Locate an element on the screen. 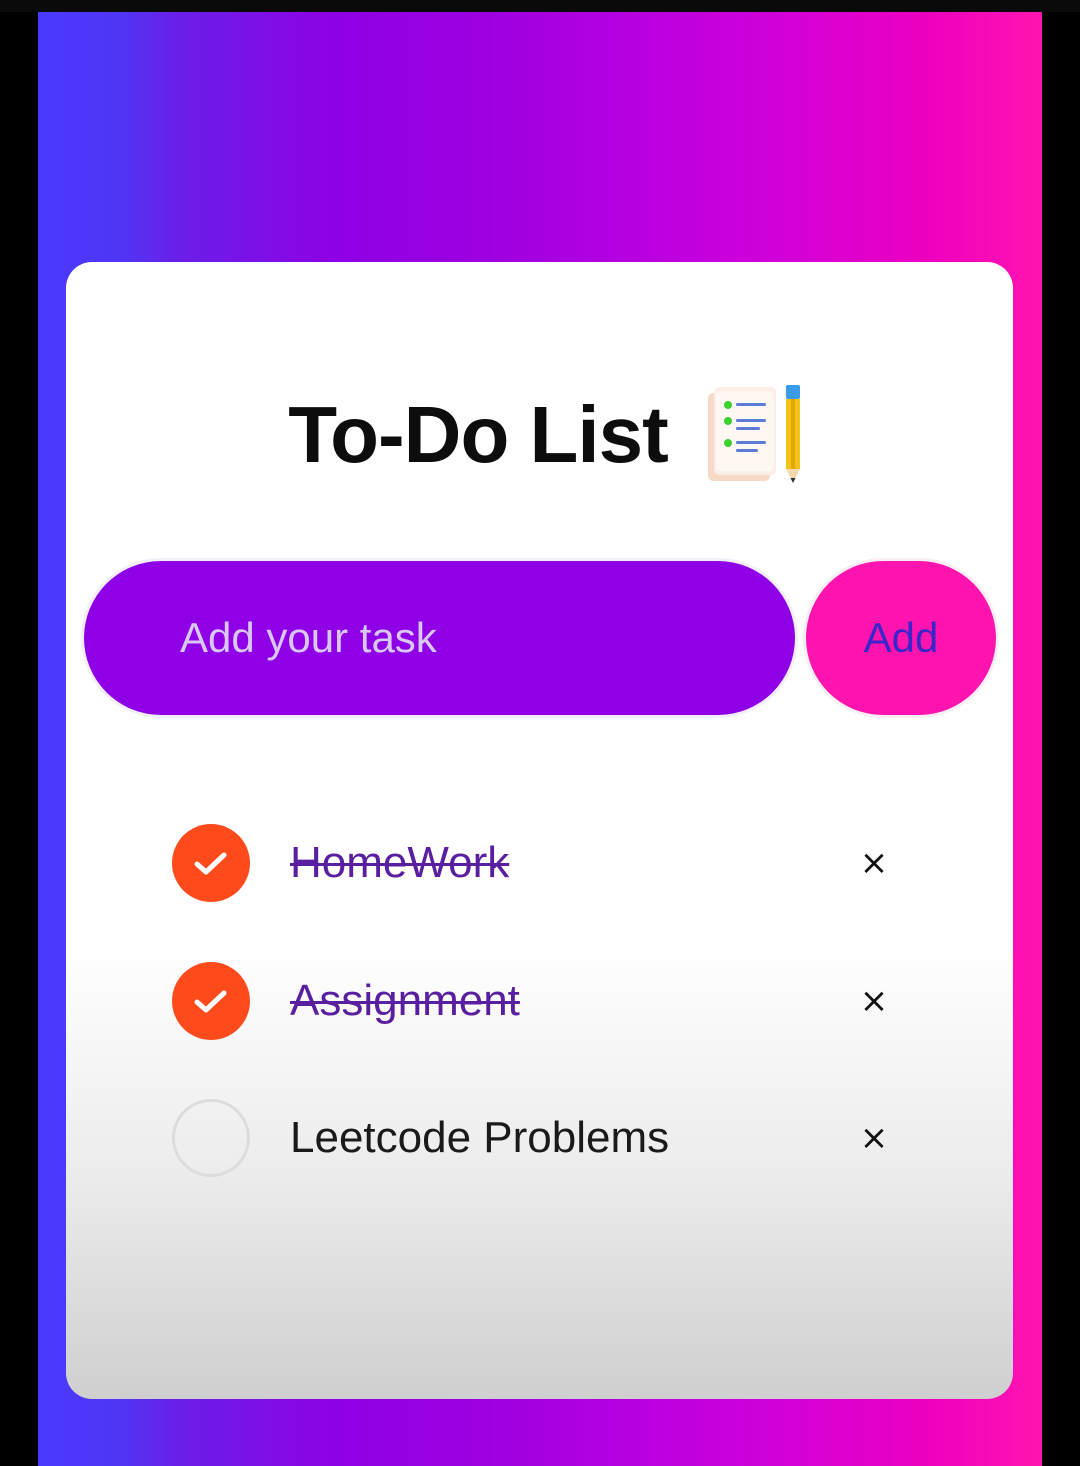 The width and height of the screenshot is (1080, 1466). notepad-pencil-icon is located at coordinates (753, 434).